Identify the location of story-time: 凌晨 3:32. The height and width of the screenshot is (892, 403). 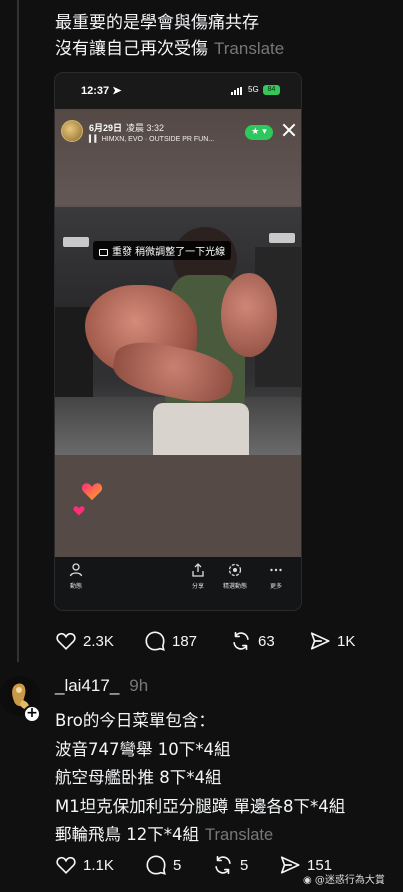
(145, 128).